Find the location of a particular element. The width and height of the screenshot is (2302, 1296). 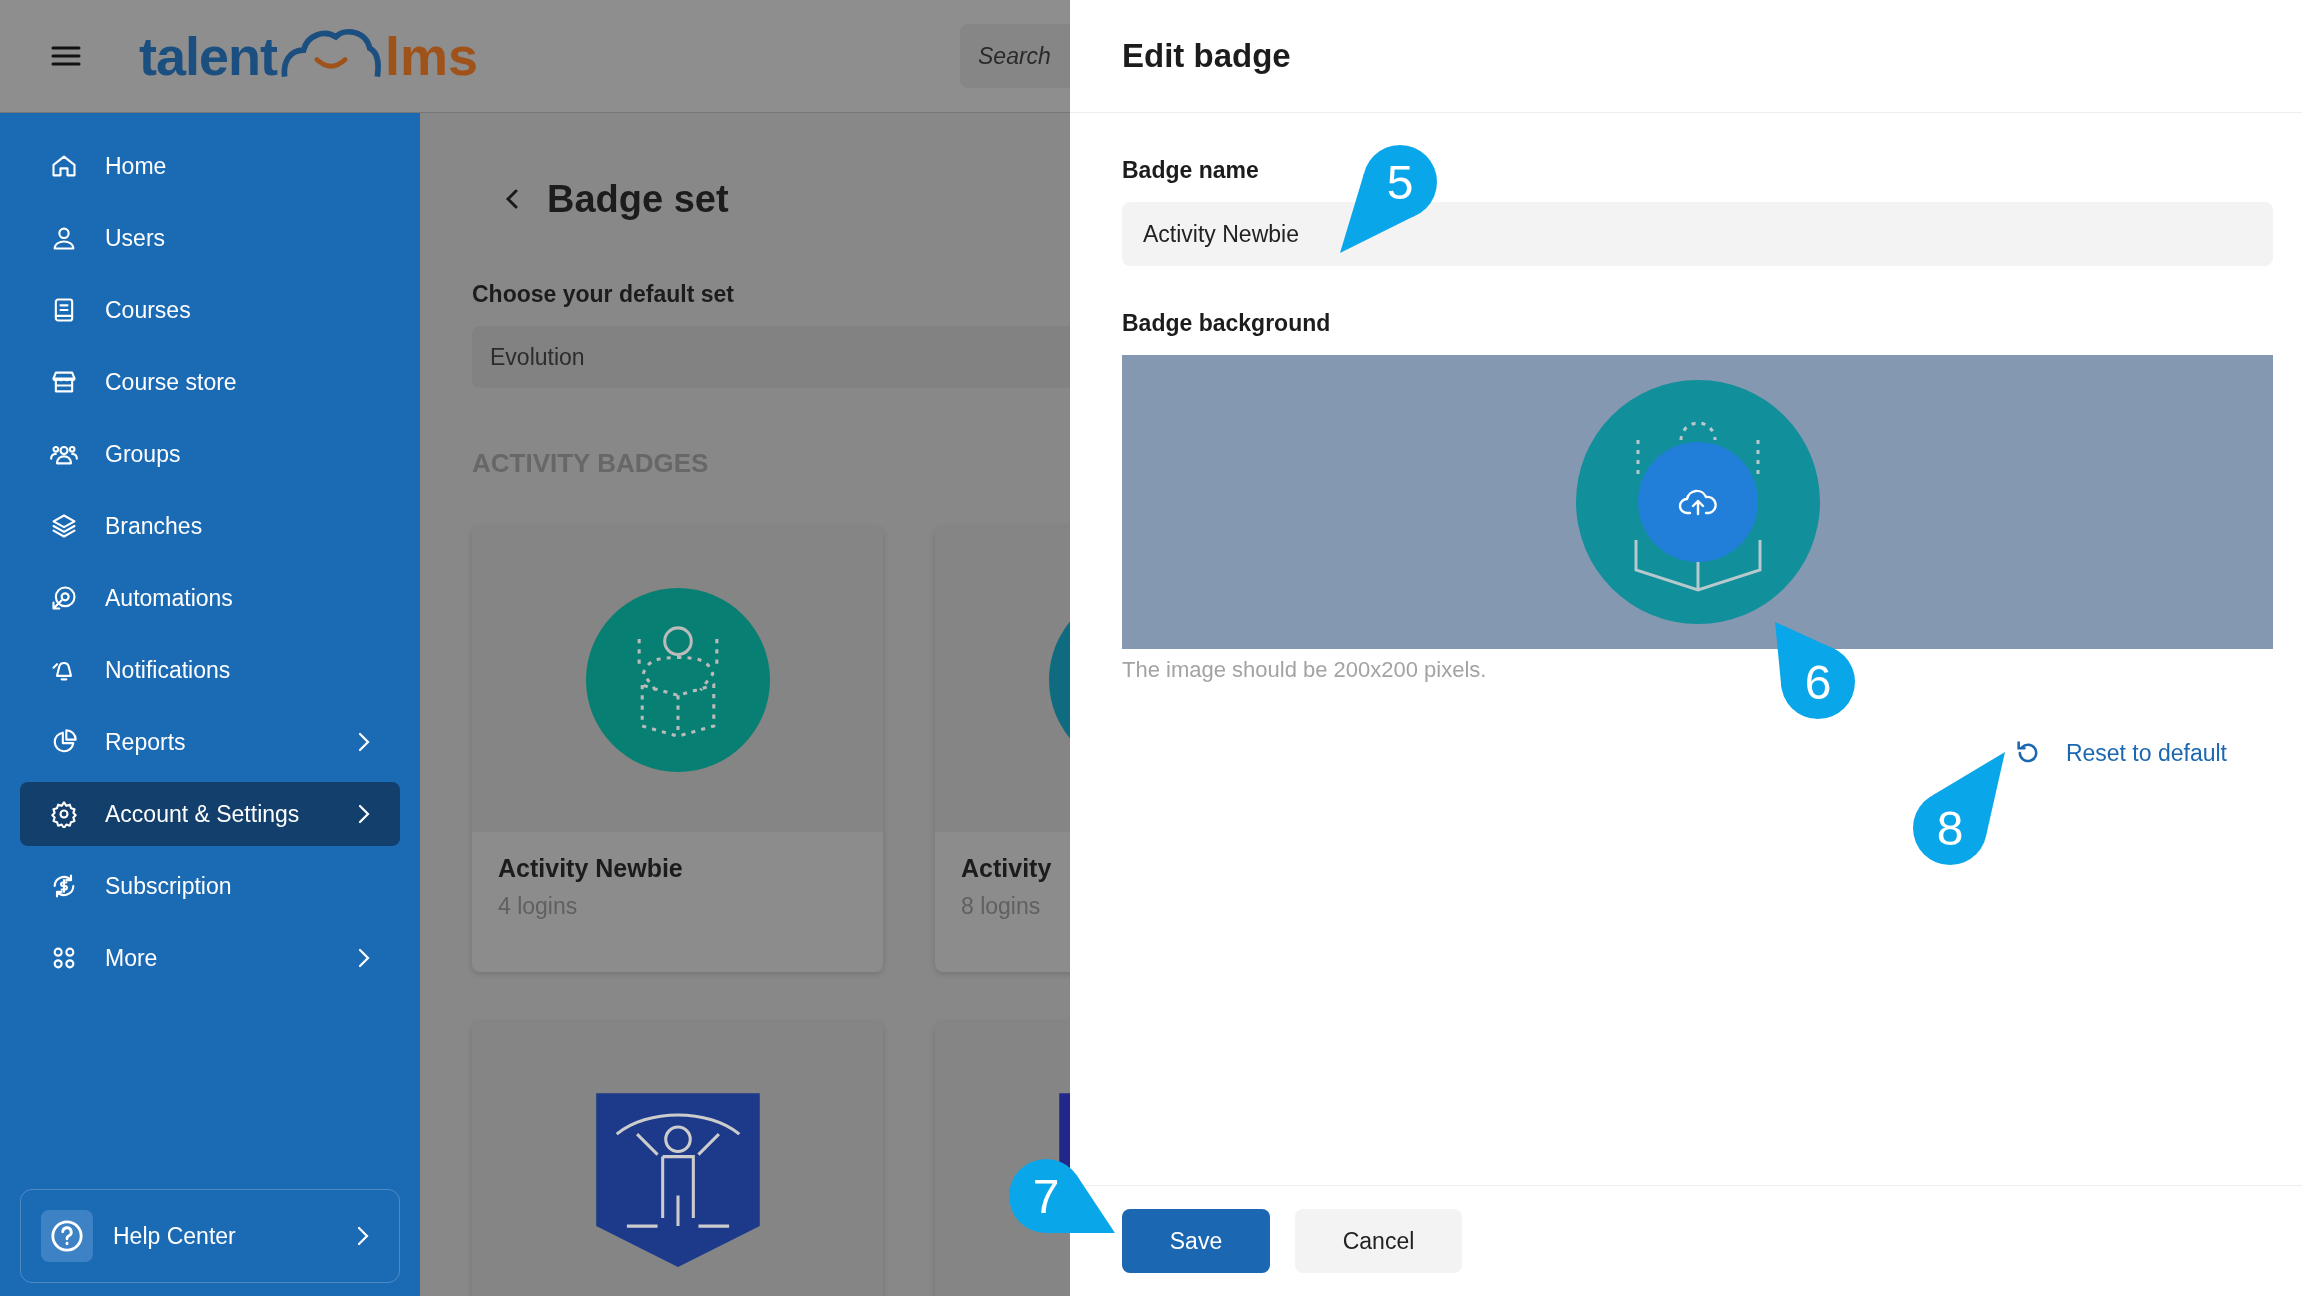

nav-item: Automations is located at coordinates (210, 598).